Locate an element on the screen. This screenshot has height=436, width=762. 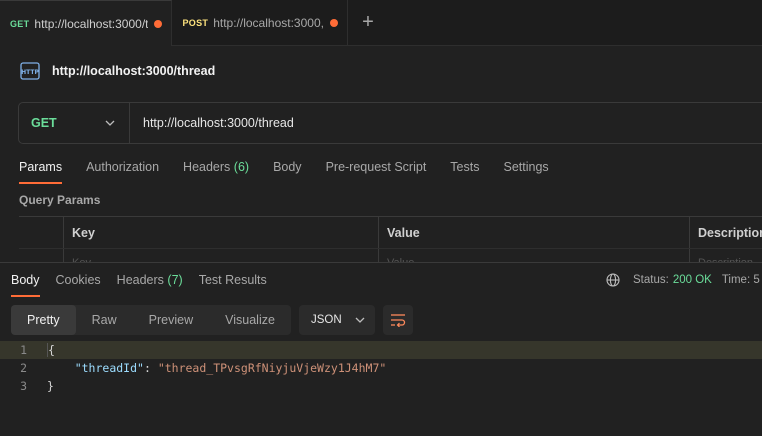
view-raw-button: Raw is located at coordinates (104, 320).